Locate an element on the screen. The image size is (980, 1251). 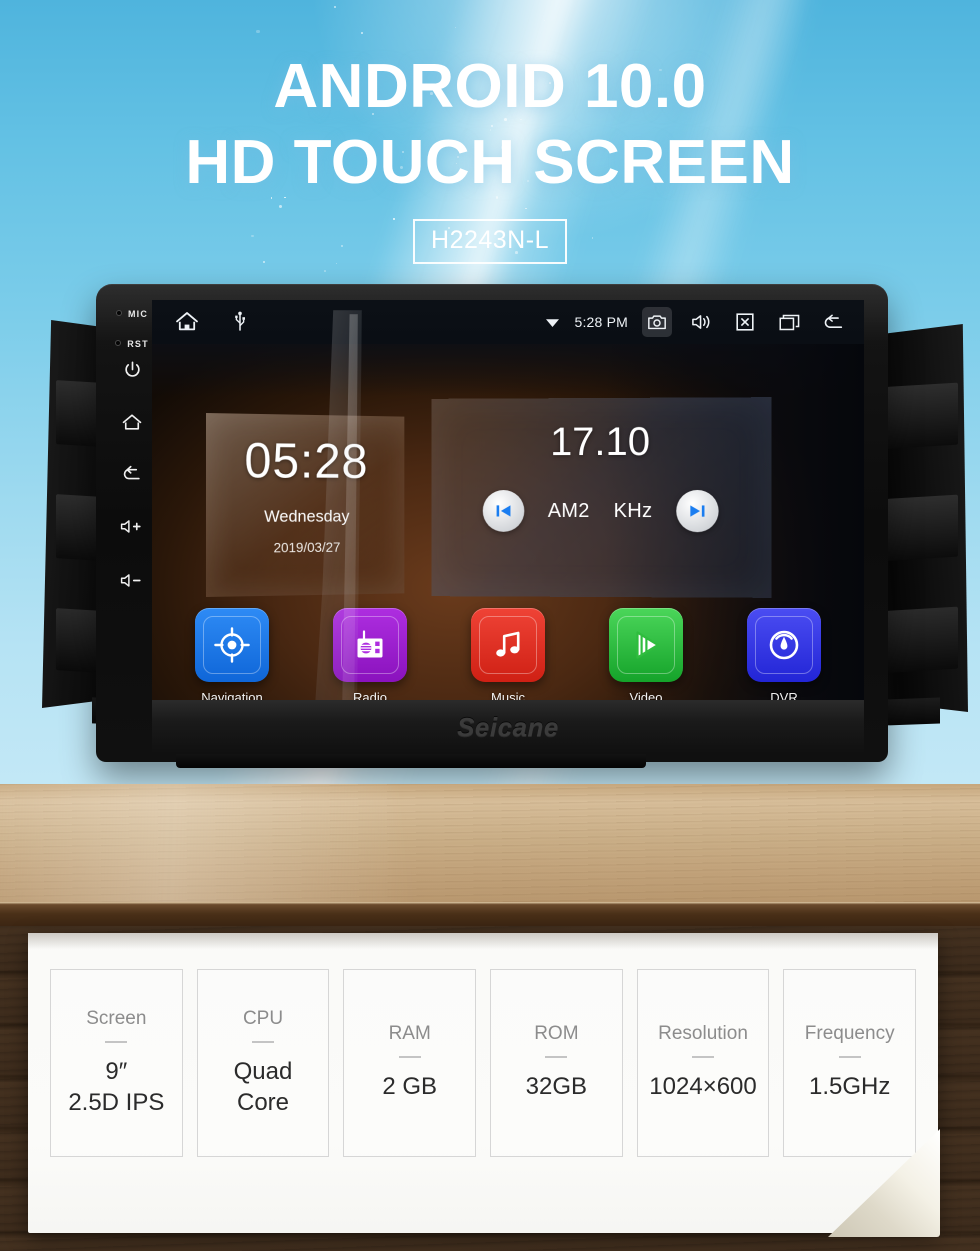
music-note-icon is located at coordinates (508, 645).